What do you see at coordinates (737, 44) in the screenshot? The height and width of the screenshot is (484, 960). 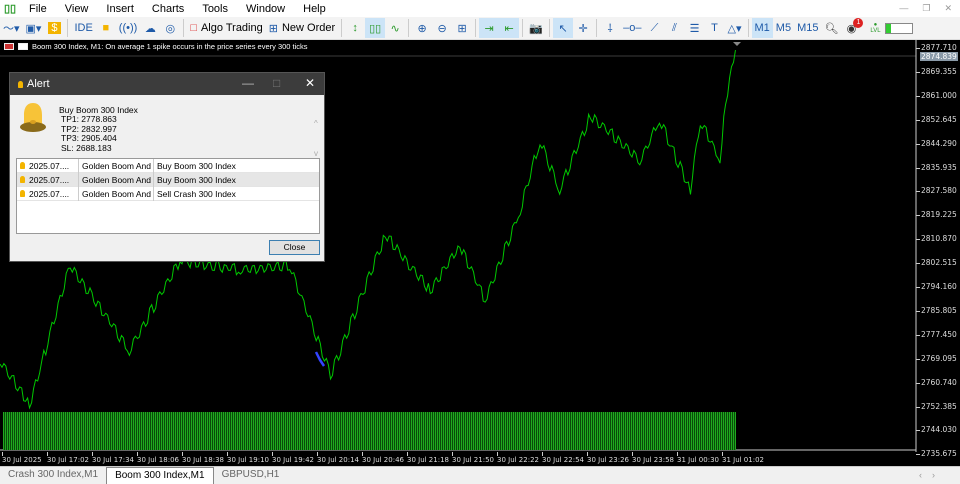 I see `shift-marker-icon` at bounding box center [737, 44].